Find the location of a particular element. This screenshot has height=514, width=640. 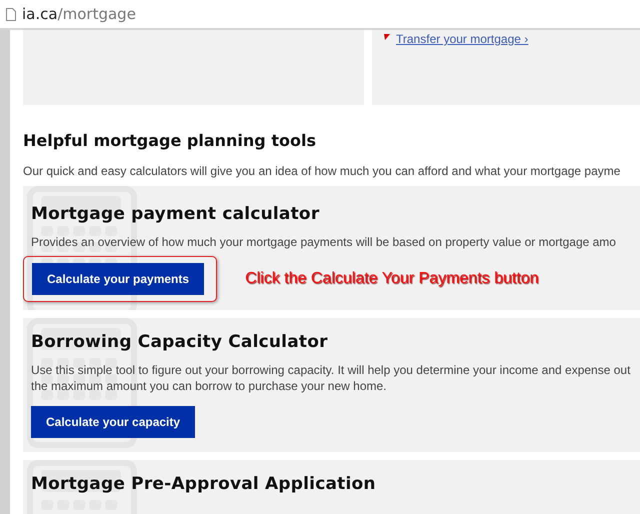

annotation-text: Click the Calculate Your Payments button is located at coordinates (392, 279).